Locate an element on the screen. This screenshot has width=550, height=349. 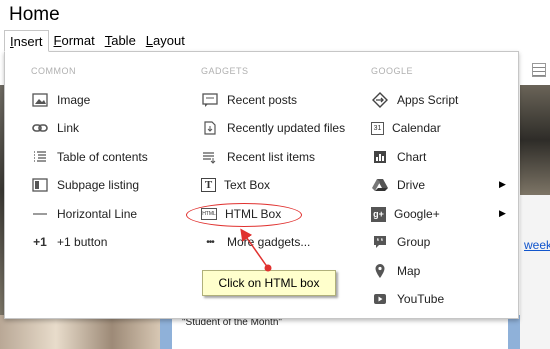
chart-icon is located at coordinates (380, 157).